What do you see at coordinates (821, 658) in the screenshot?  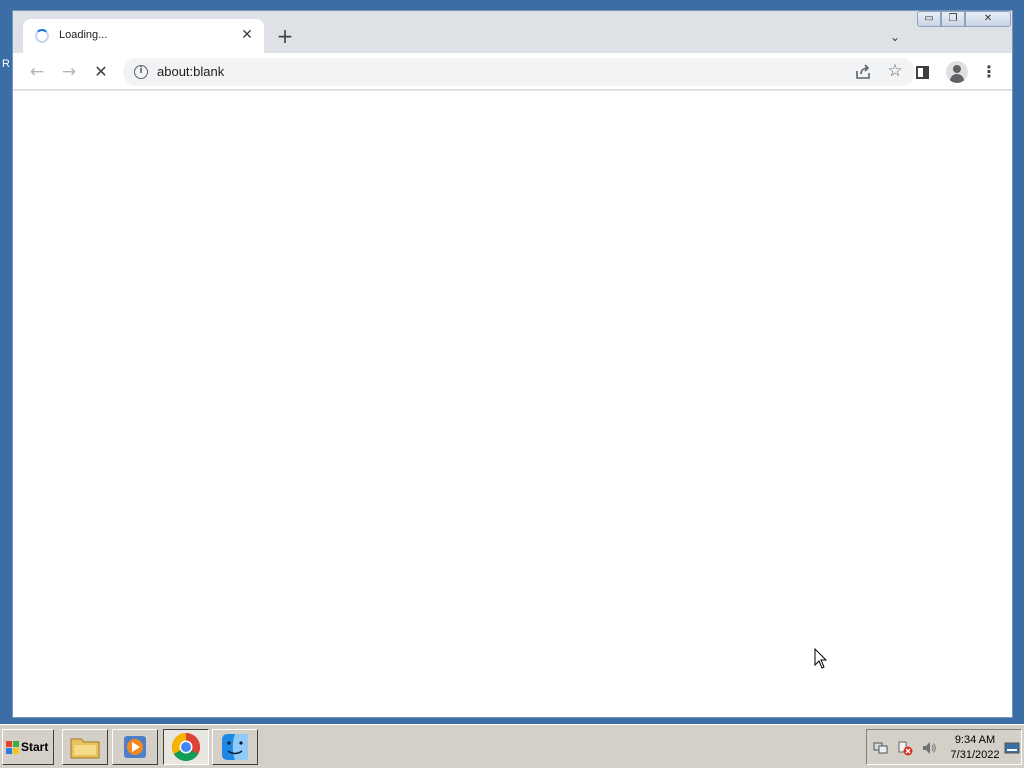 I see `mouse-pointer-icon` at bounding box center [821, 658].